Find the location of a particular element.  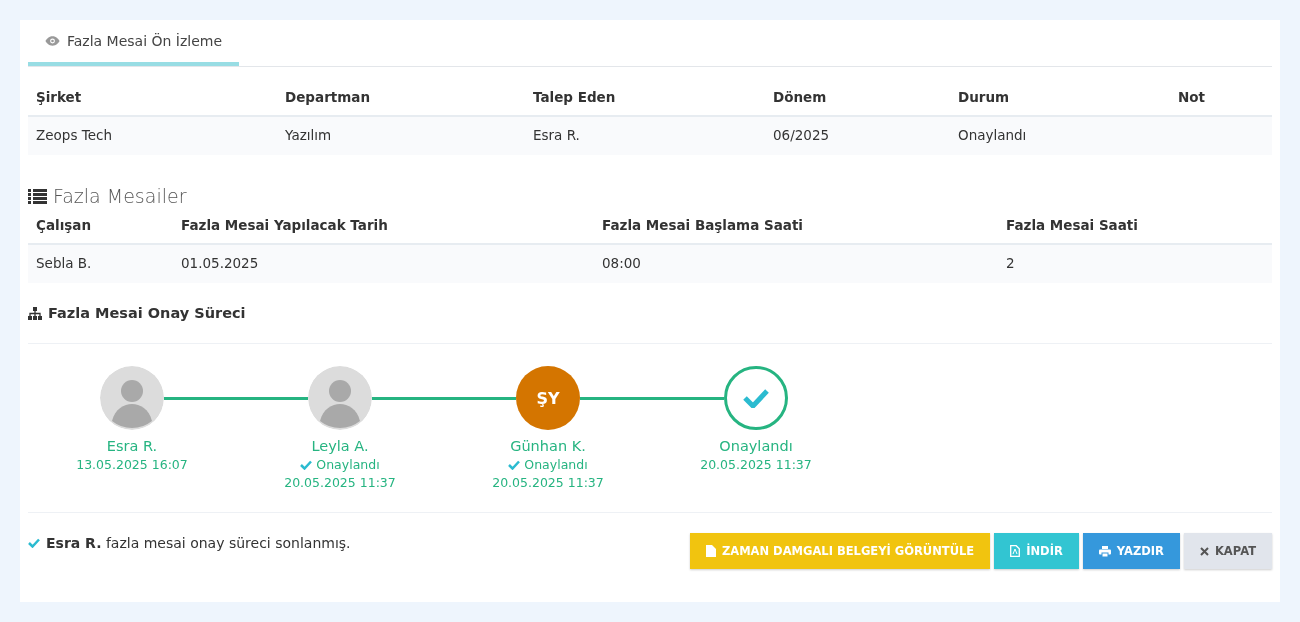

table-cell: 2 is located at coordinates (1135, 264).